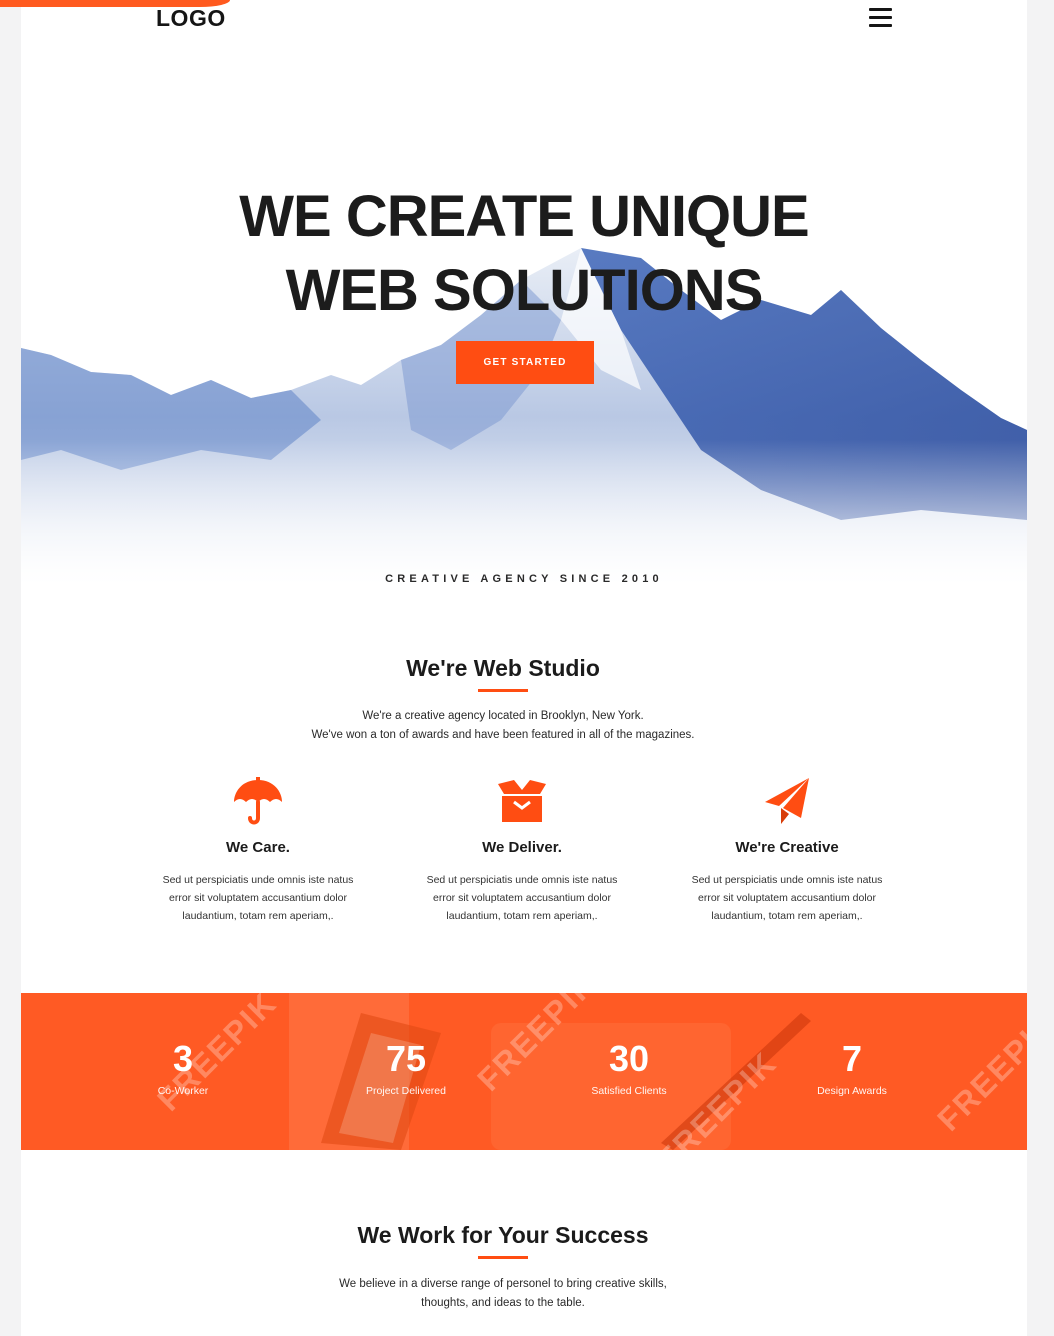 The width and height of the screenshot is (1054, 1336). What do you see at coordinates (525, 362) in the screenshot?
I see `get-started-button: GET STARTED` at bounding box center [525, 362].